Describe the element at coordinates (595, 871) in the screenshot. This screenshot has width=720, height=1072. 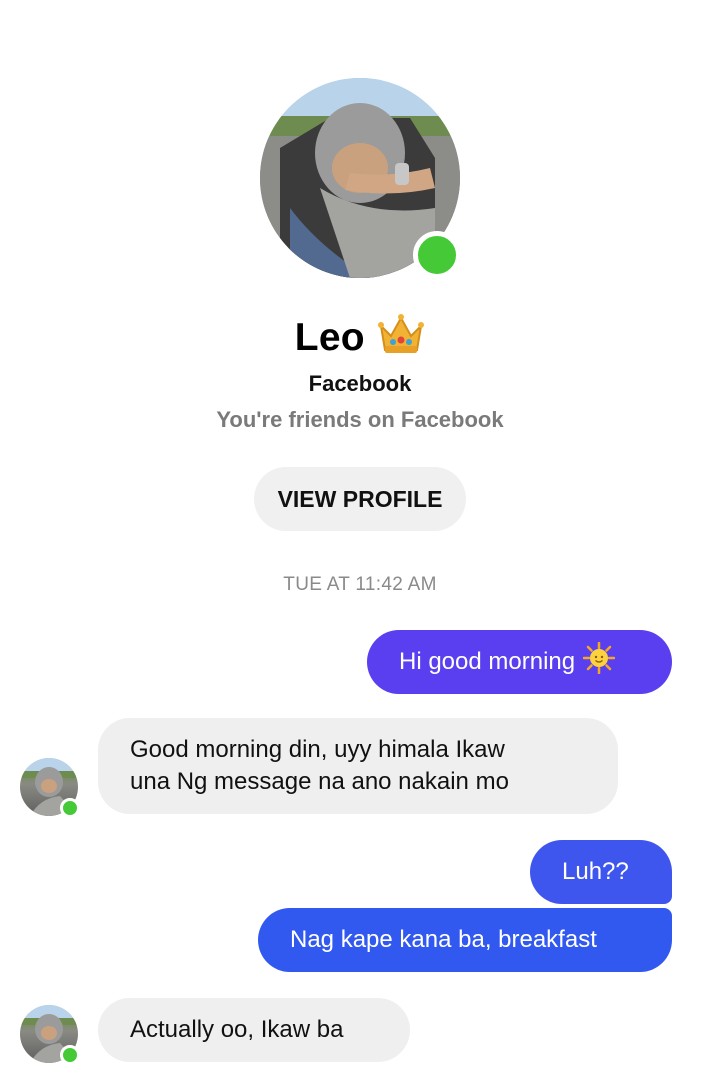
I see `message-text: Luh??` at that location.